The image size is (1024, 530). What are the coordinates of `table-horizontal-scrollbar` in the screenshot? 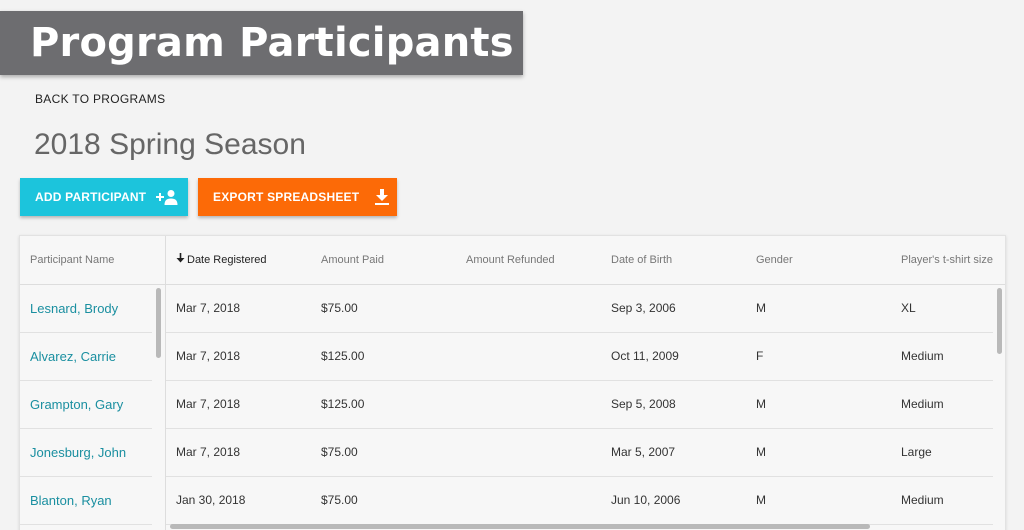 It's located at (520, 526).